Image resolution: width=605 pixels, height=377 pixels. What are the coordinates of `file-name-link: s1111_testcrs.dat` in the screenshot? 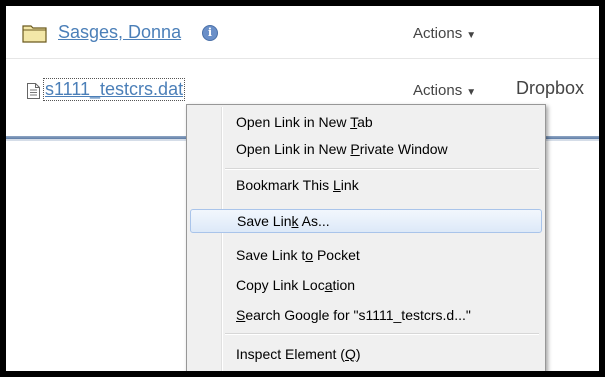 It's located at (114, 89).